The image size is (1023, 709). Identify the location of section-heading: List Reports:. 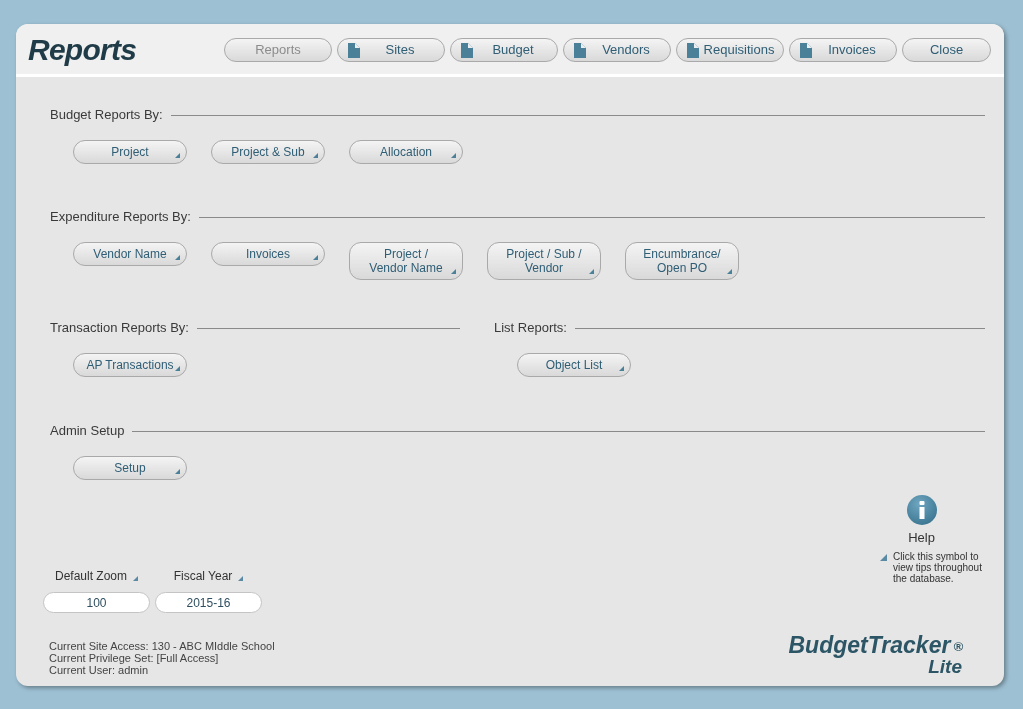
(530, 328).